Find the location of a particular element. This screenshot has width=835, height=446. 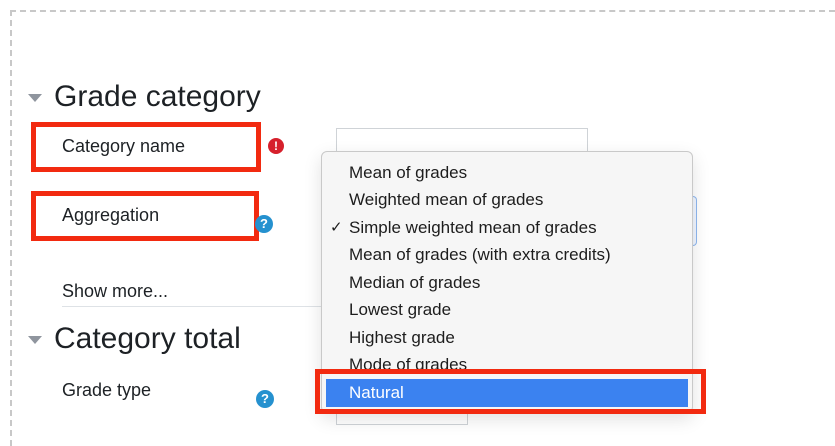

section-title-category-total: Category total is located at coordinates (147, 338).